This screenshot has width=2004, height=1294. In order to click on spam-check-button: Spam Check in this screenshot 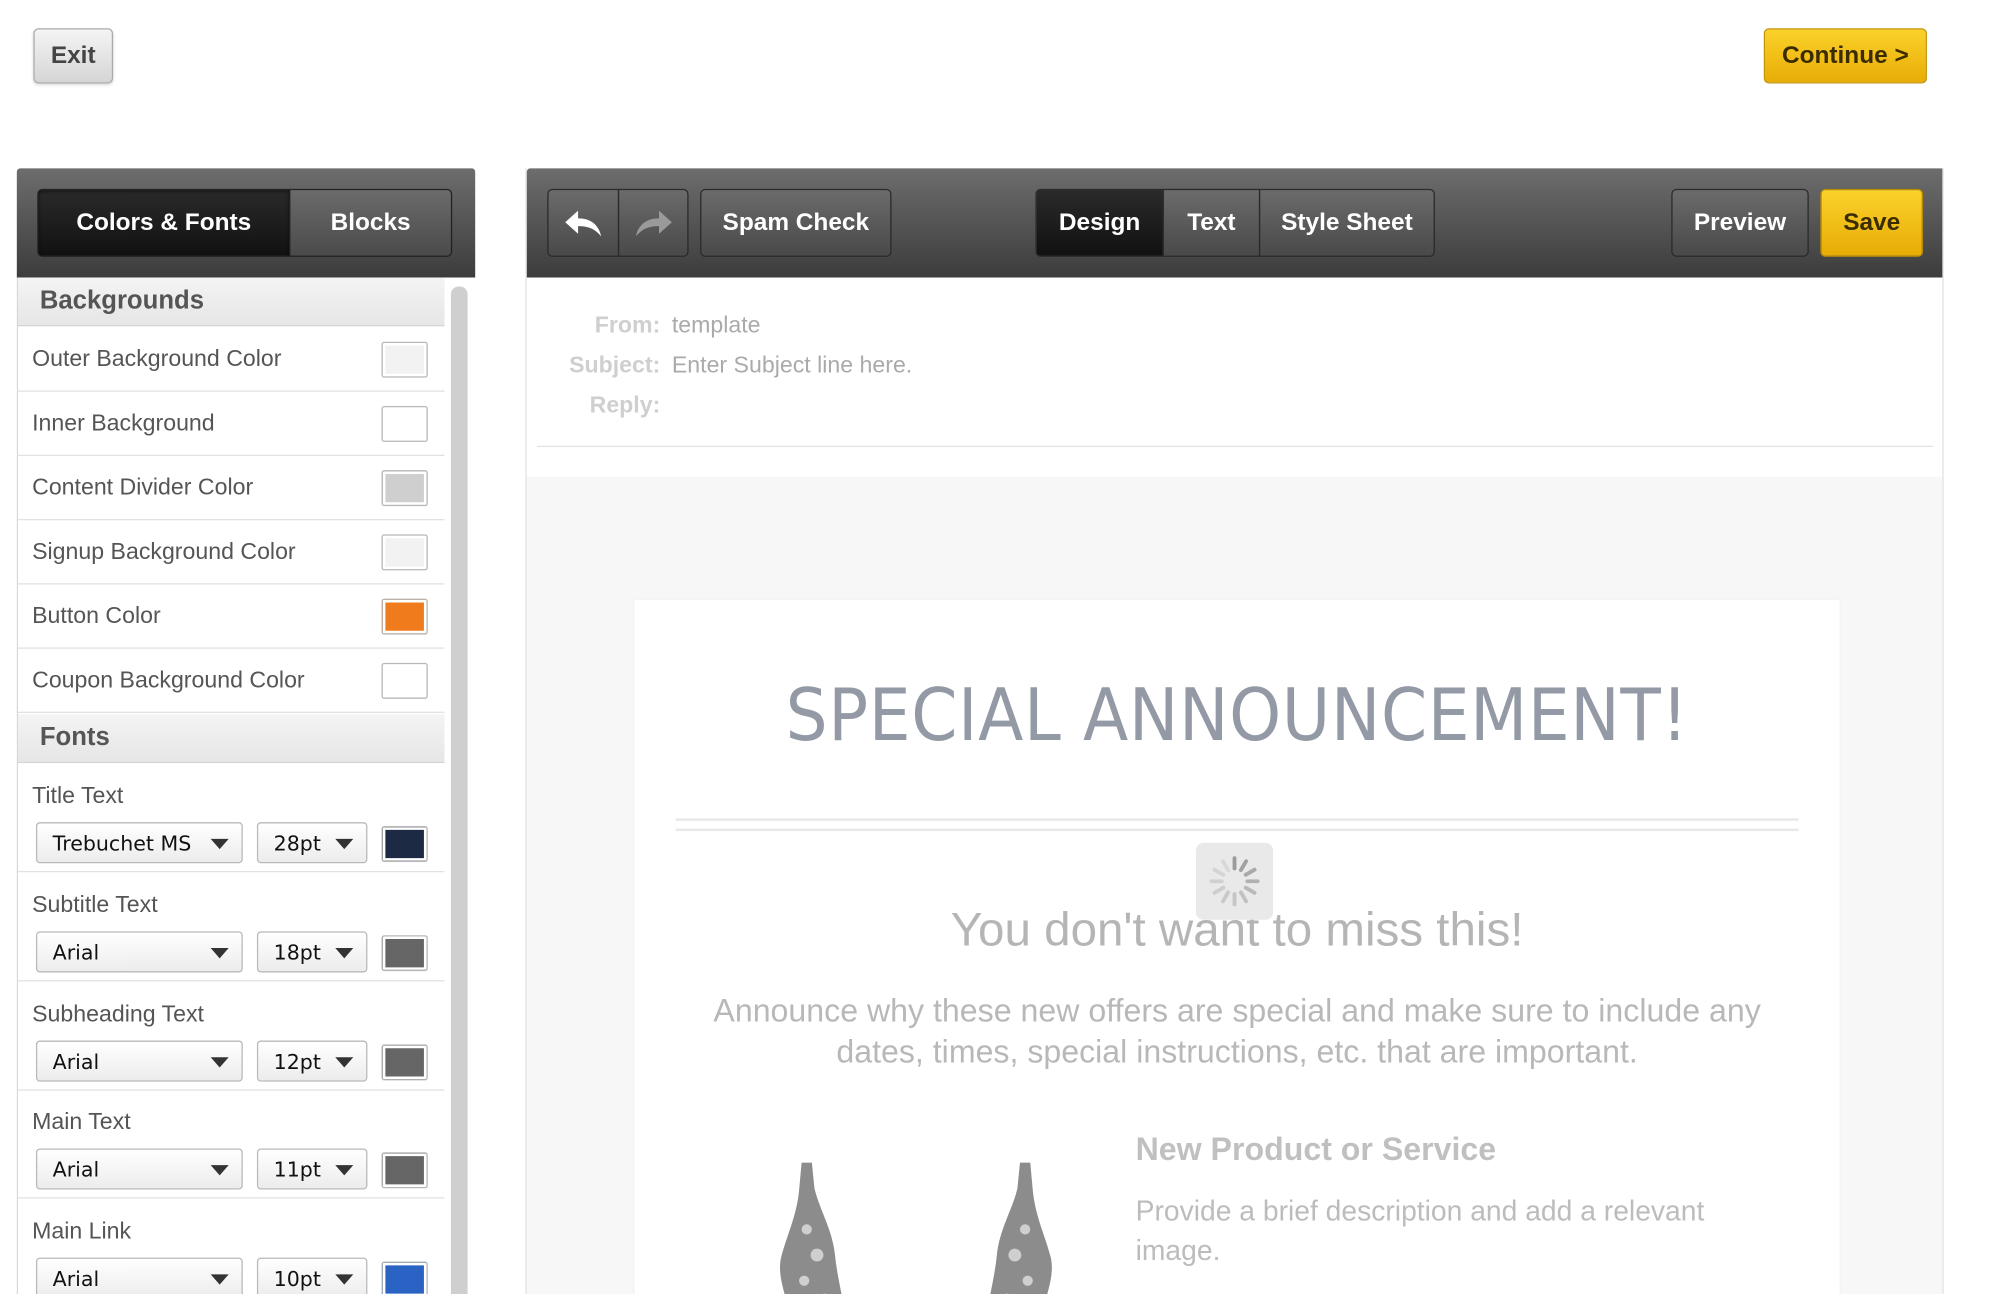, I will do `click(796, 222)`.